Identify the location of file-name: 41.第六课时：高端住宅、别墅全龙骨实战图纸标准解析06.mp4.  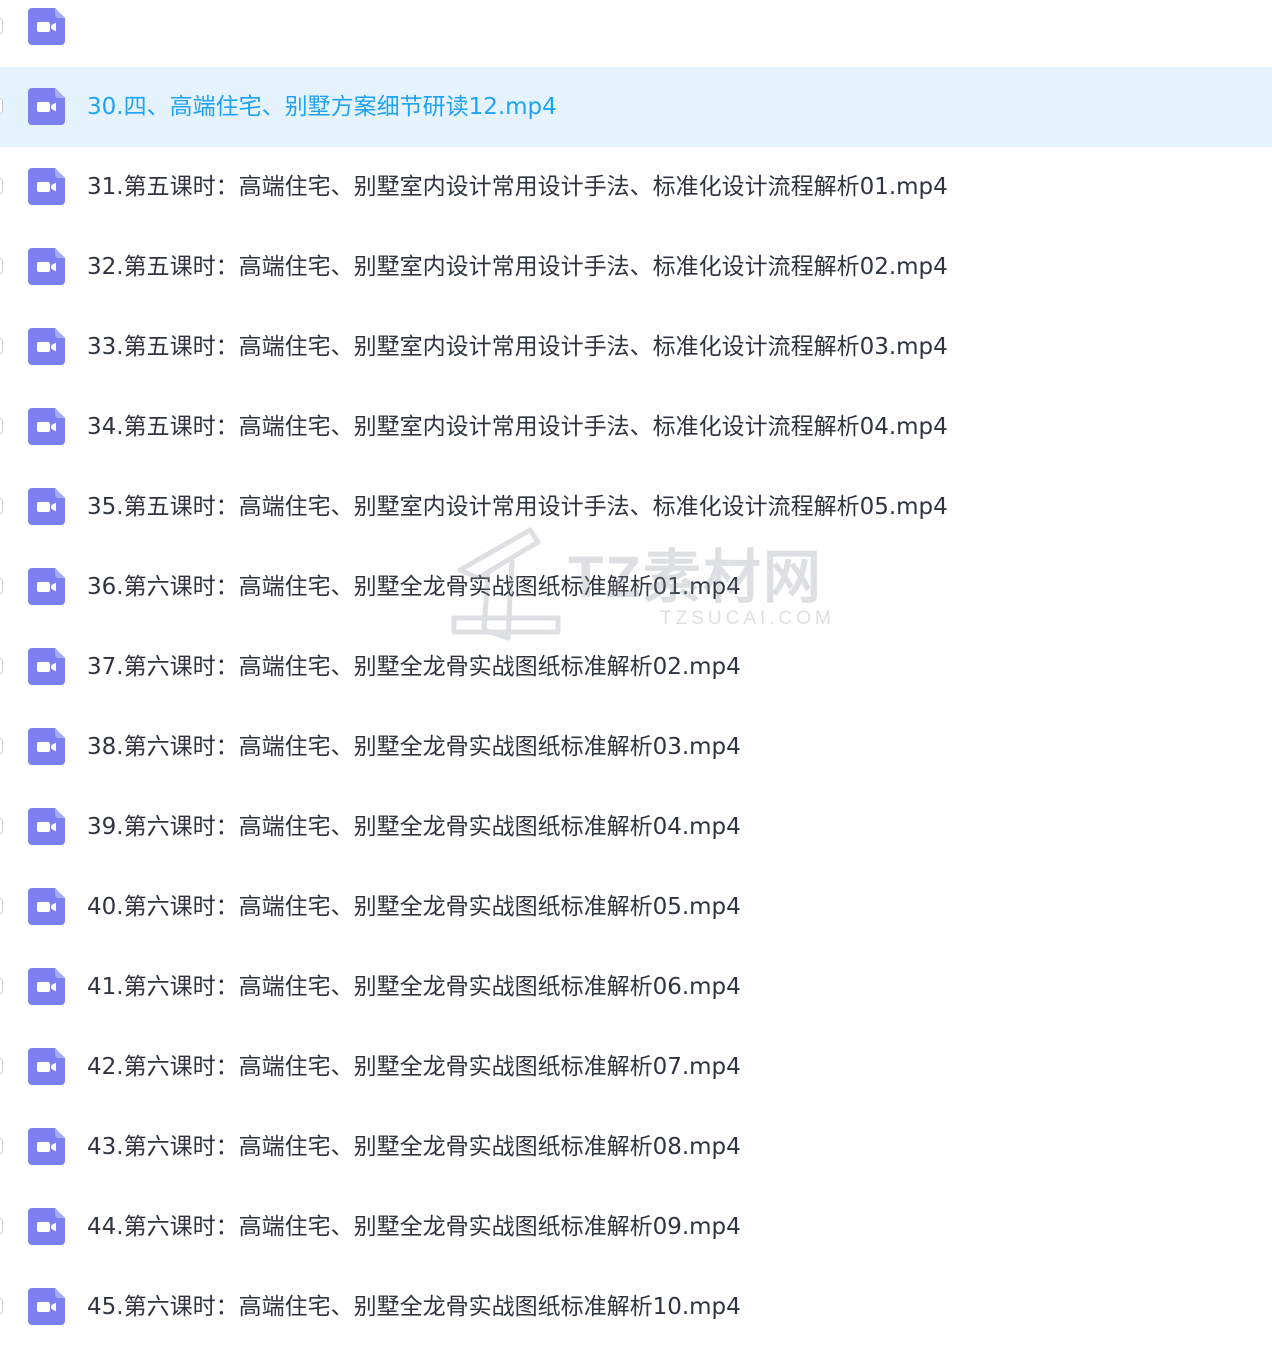
(414, 987).